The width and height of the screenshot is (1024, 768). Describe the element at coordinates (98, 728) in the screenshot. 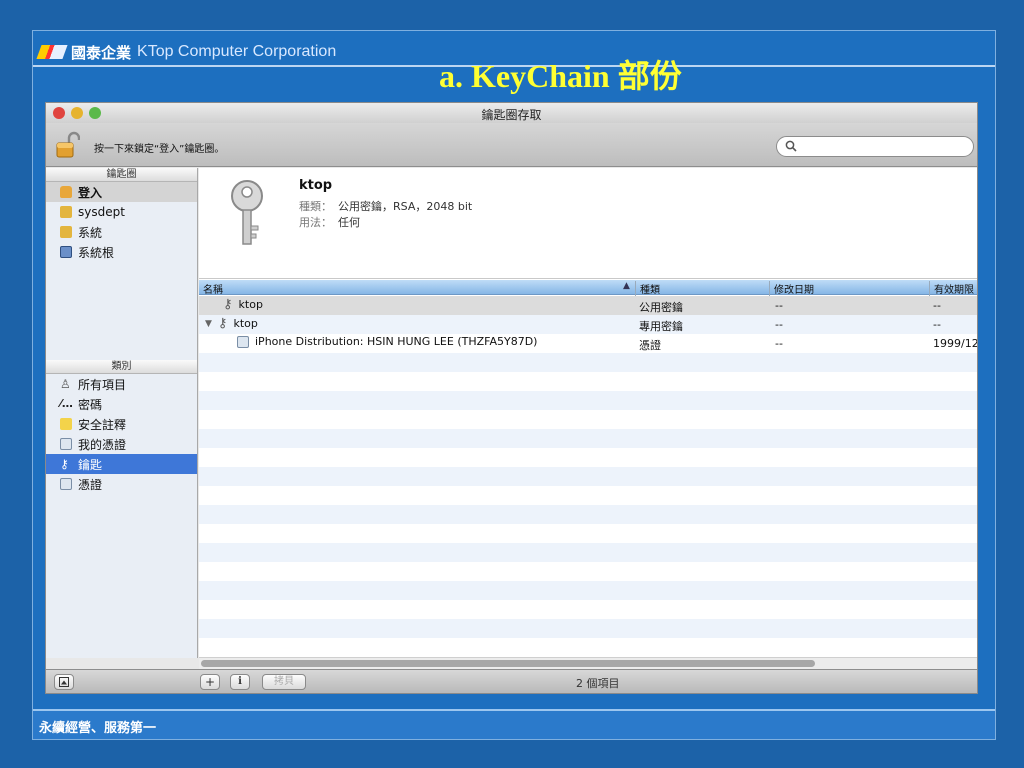

I see `footer-motto: 永續經營、服務第一` at that location.